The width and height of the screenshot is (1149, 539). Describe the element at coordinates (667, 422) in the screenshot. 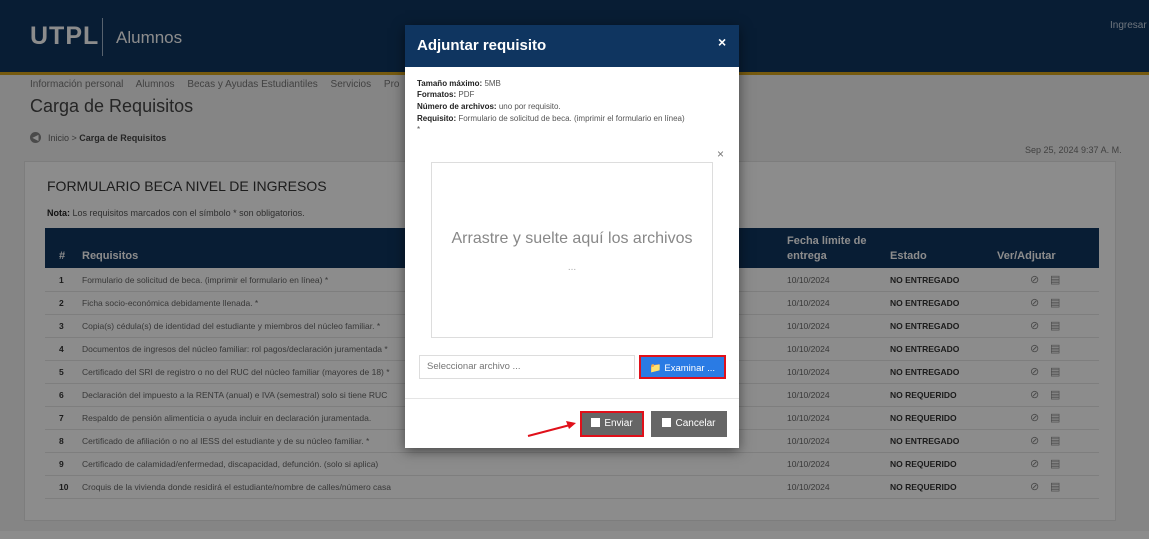

I see `close-box-icon` at that location.